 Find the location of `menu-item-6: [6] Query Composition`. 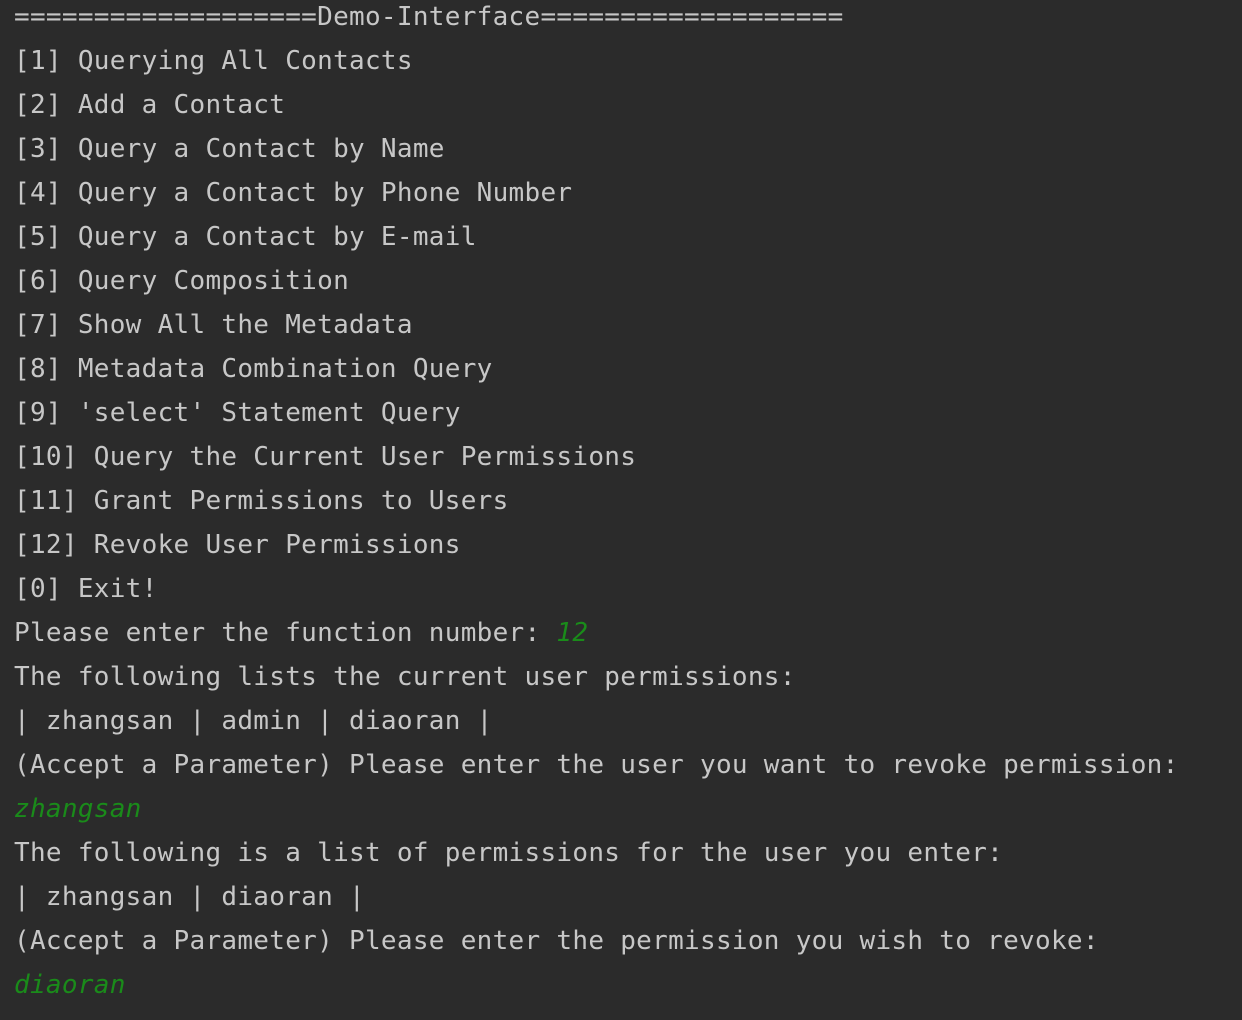

menu-item-6: [6] Query Composition is located at coordinates (182, 281).